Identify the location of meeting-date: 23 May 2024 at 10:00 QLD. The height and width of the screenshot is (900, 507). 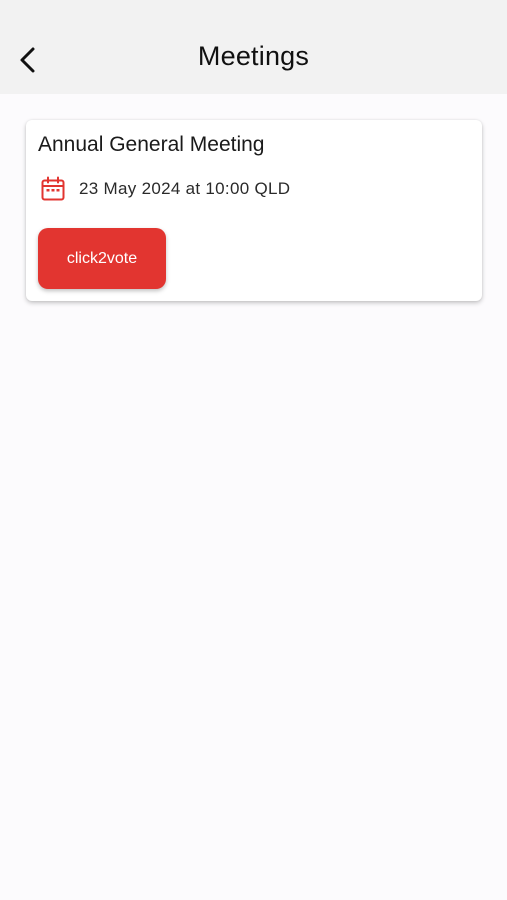
(185, 188).